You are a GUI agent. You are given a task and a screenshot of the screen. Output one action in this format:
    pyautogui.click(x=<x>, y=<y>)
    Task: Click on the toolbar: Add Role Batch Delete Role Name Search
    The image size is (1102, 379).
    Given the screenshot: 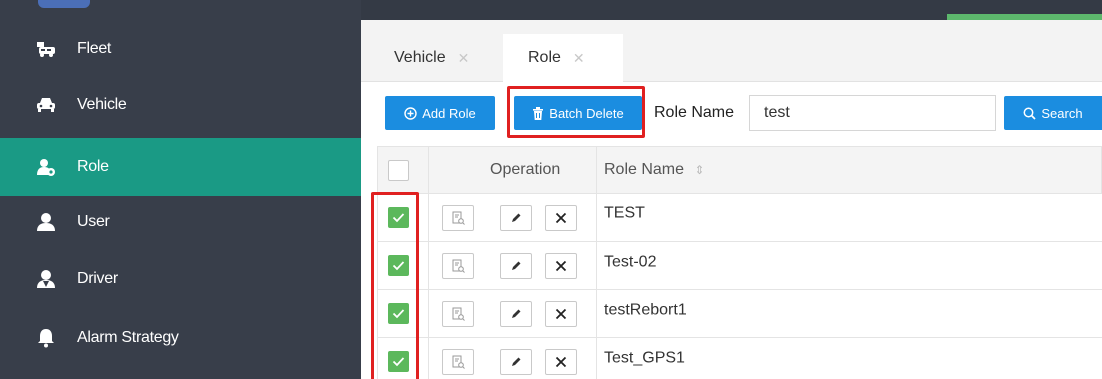 What is the action you would take?
    pyautogui.click(x=731, y=114)
    